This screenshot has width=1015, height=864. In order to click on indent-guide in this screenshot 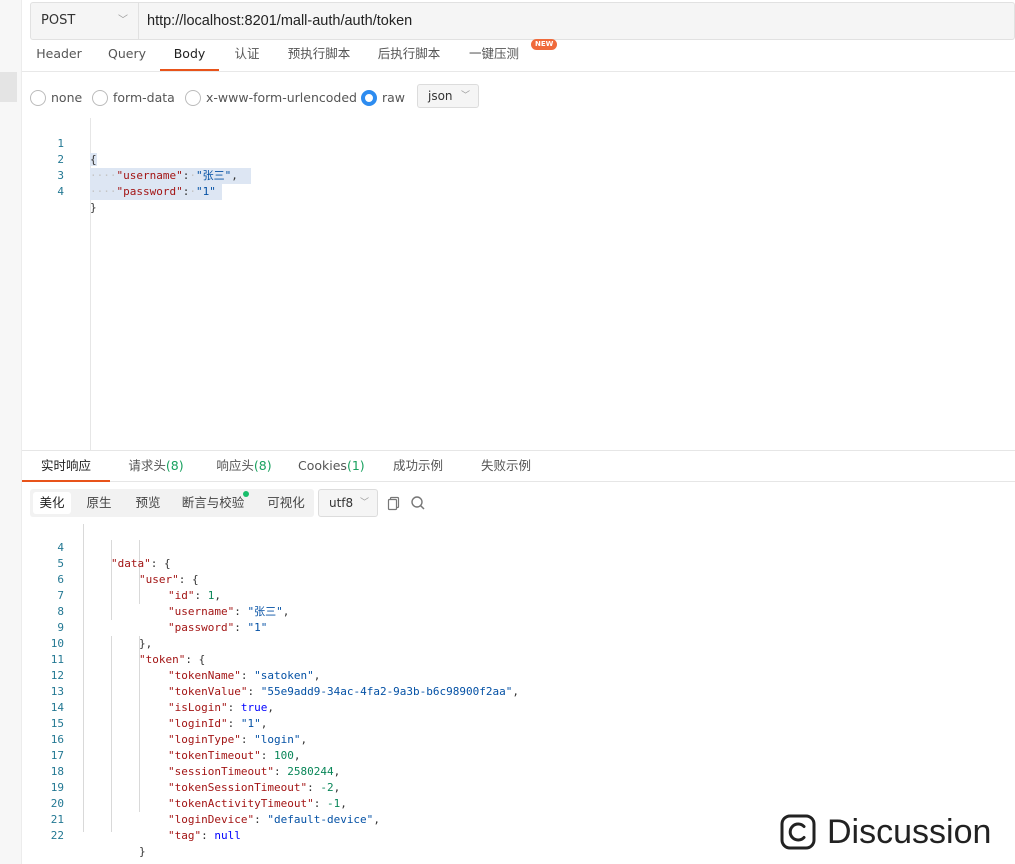, I will do `click(111, 734)`.